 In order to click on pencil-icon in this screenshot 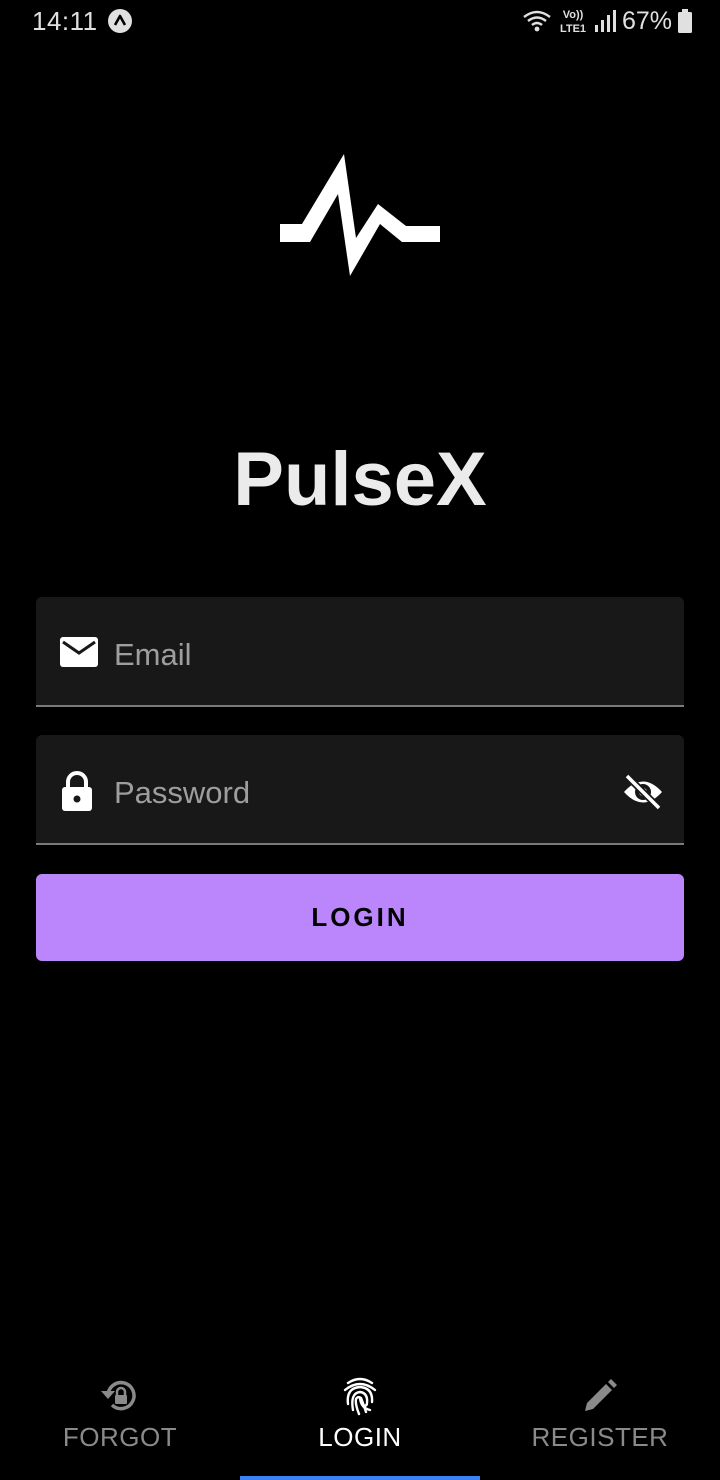, I will do `click(601, 1395)`.